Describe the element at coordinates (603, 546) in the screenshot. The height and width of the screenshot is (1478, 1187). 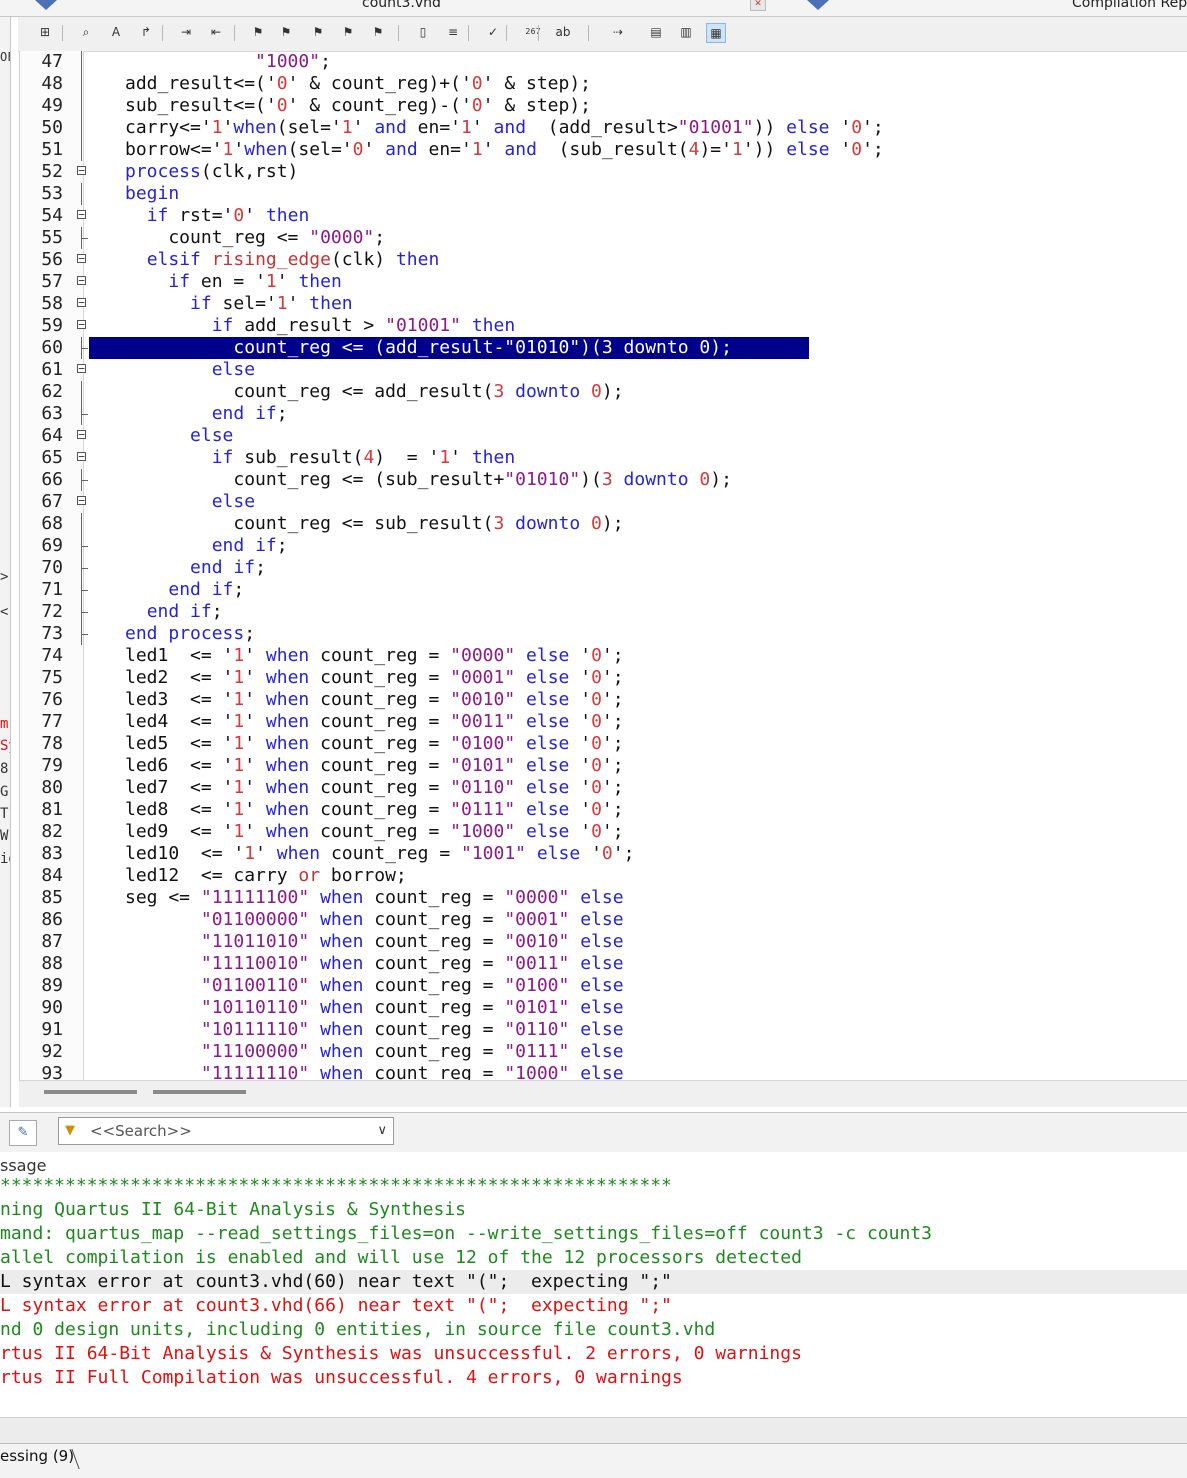
I see `code-line: 69 end if;` at that location.